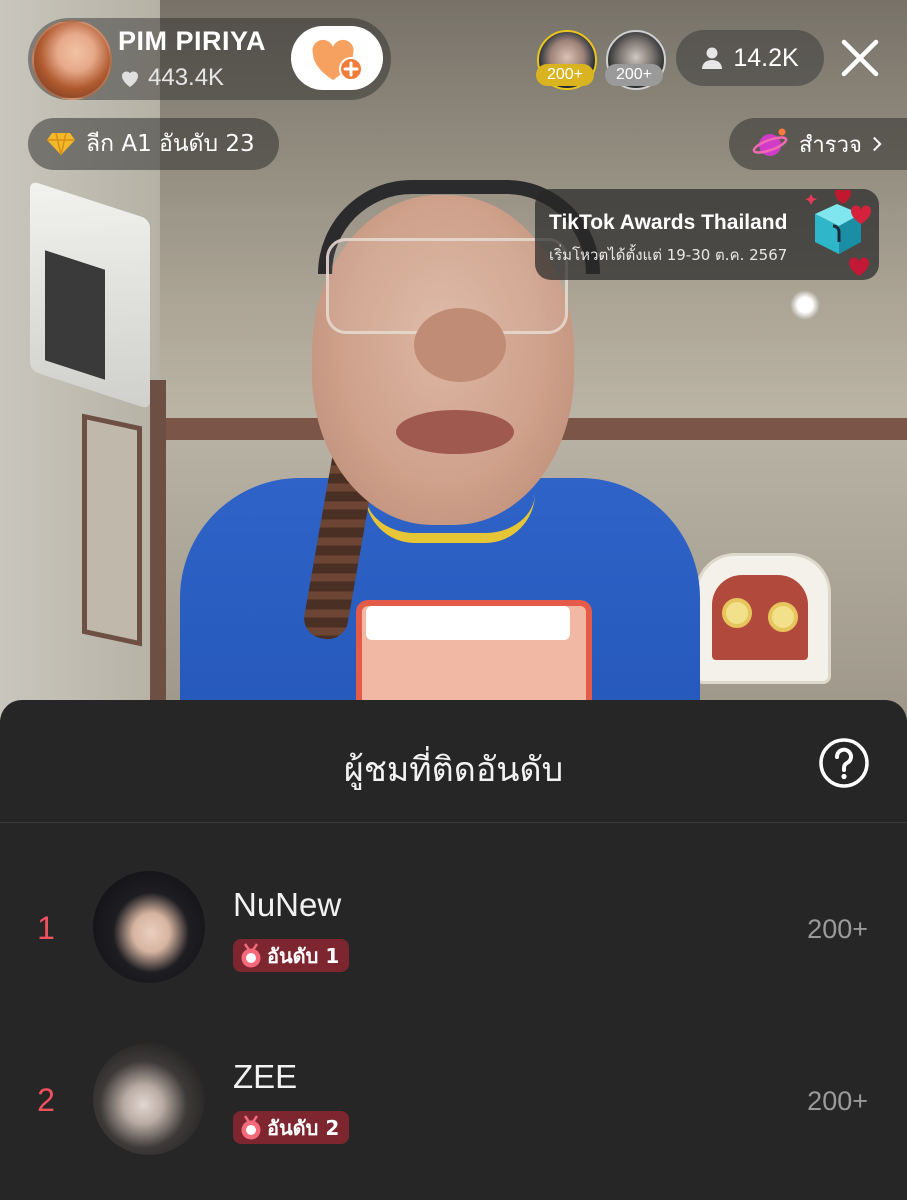  I want to click on host-avatar, so click(72, 60).